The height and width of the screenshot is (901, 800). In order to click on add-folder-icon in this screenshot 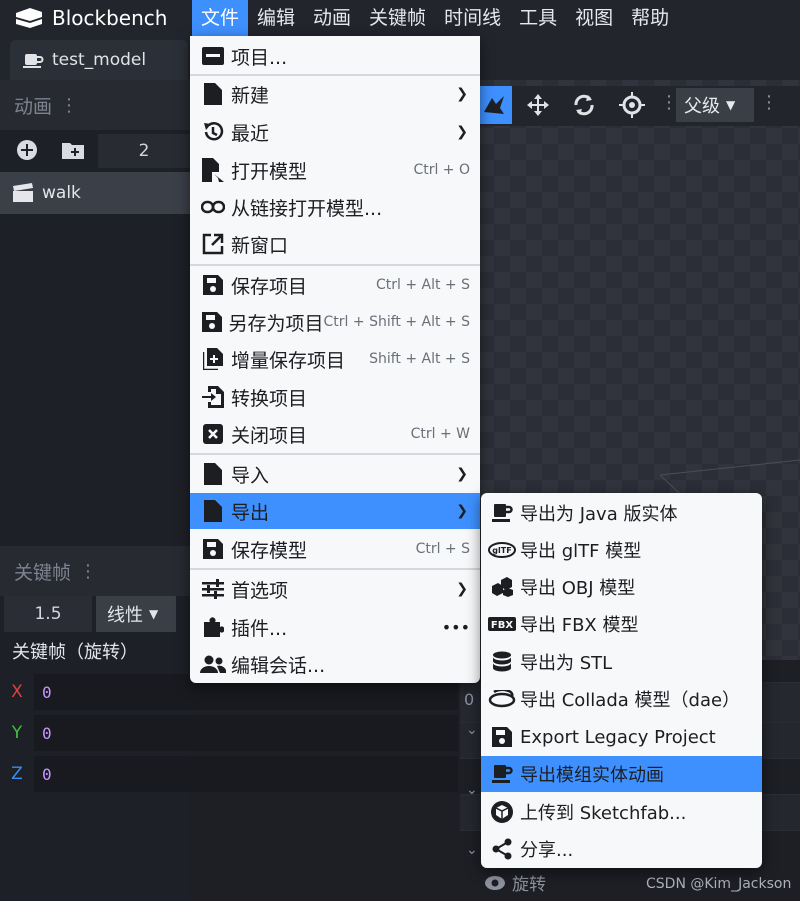, I will do `click(73, 150)`.